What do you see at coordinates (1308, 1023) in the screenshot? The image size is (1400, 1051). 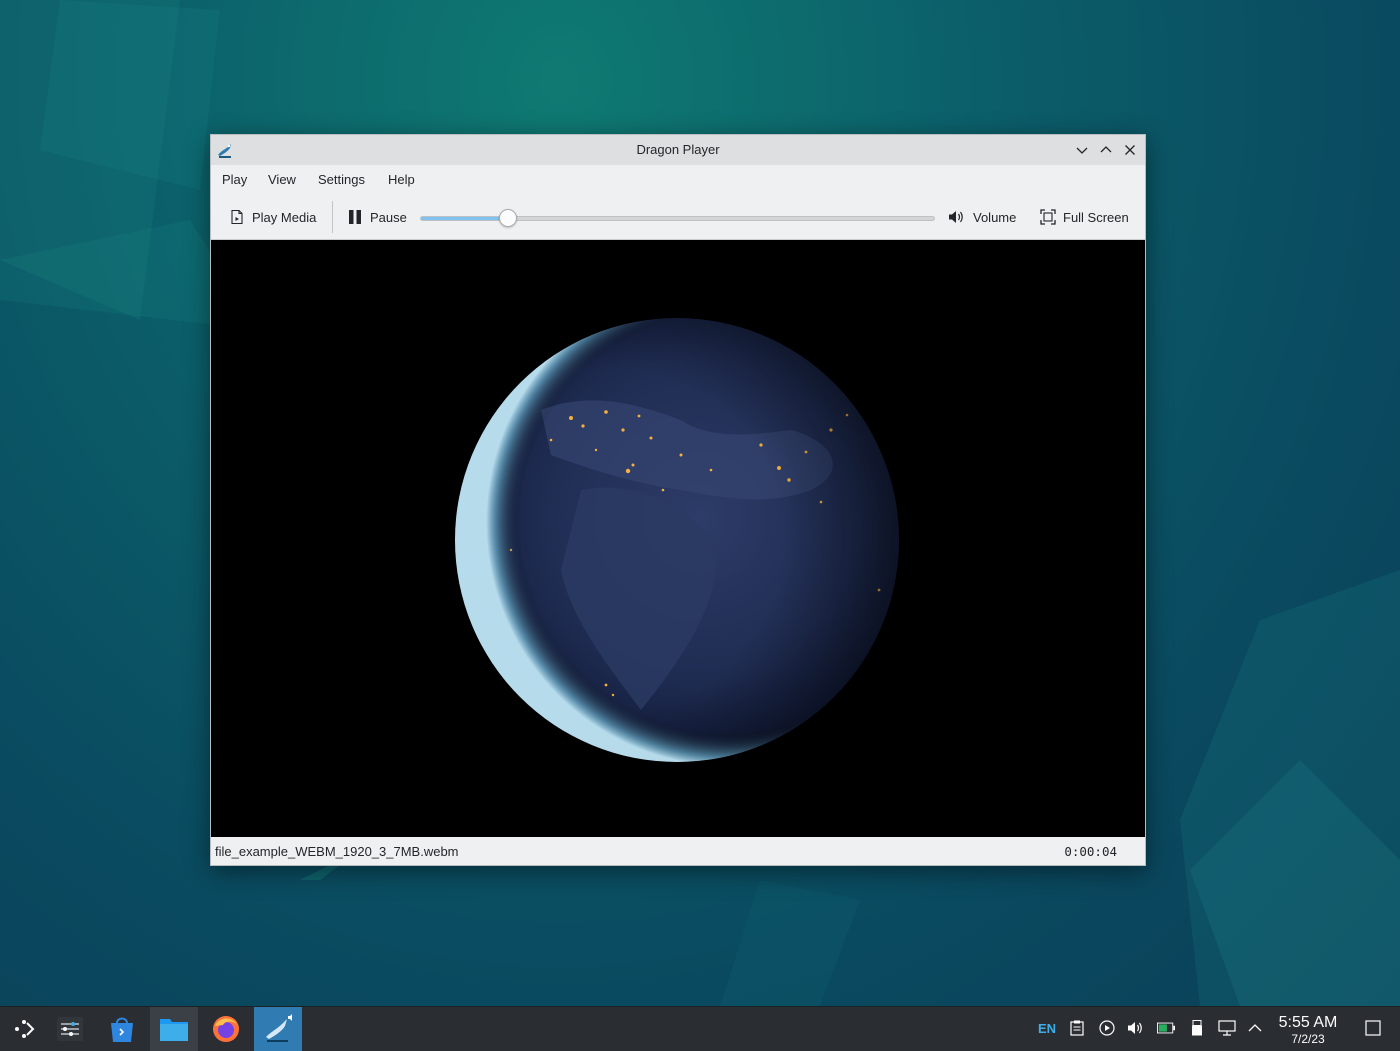 I see `clock-time: 5:55 AM` at bounding box center [1308, 1023].